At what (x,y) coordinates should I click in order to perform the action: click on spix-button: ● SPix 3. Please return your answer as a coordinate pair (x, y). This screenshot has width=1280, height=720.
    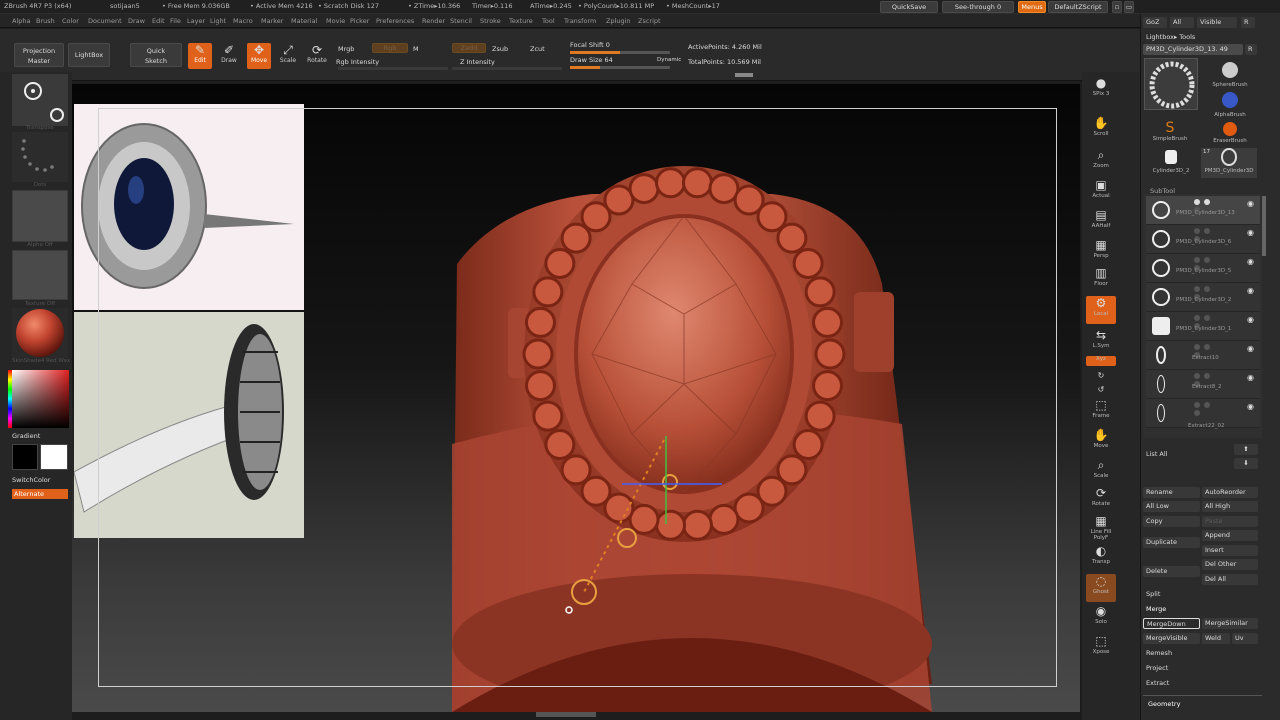
    Looking at the image, I should click on (1101, 90).